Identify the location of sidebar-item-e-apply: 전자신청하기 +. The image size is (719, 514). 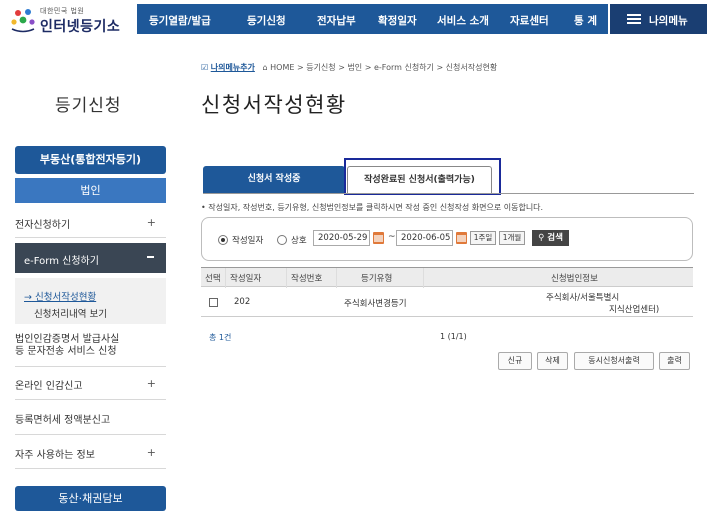
(90, 223).